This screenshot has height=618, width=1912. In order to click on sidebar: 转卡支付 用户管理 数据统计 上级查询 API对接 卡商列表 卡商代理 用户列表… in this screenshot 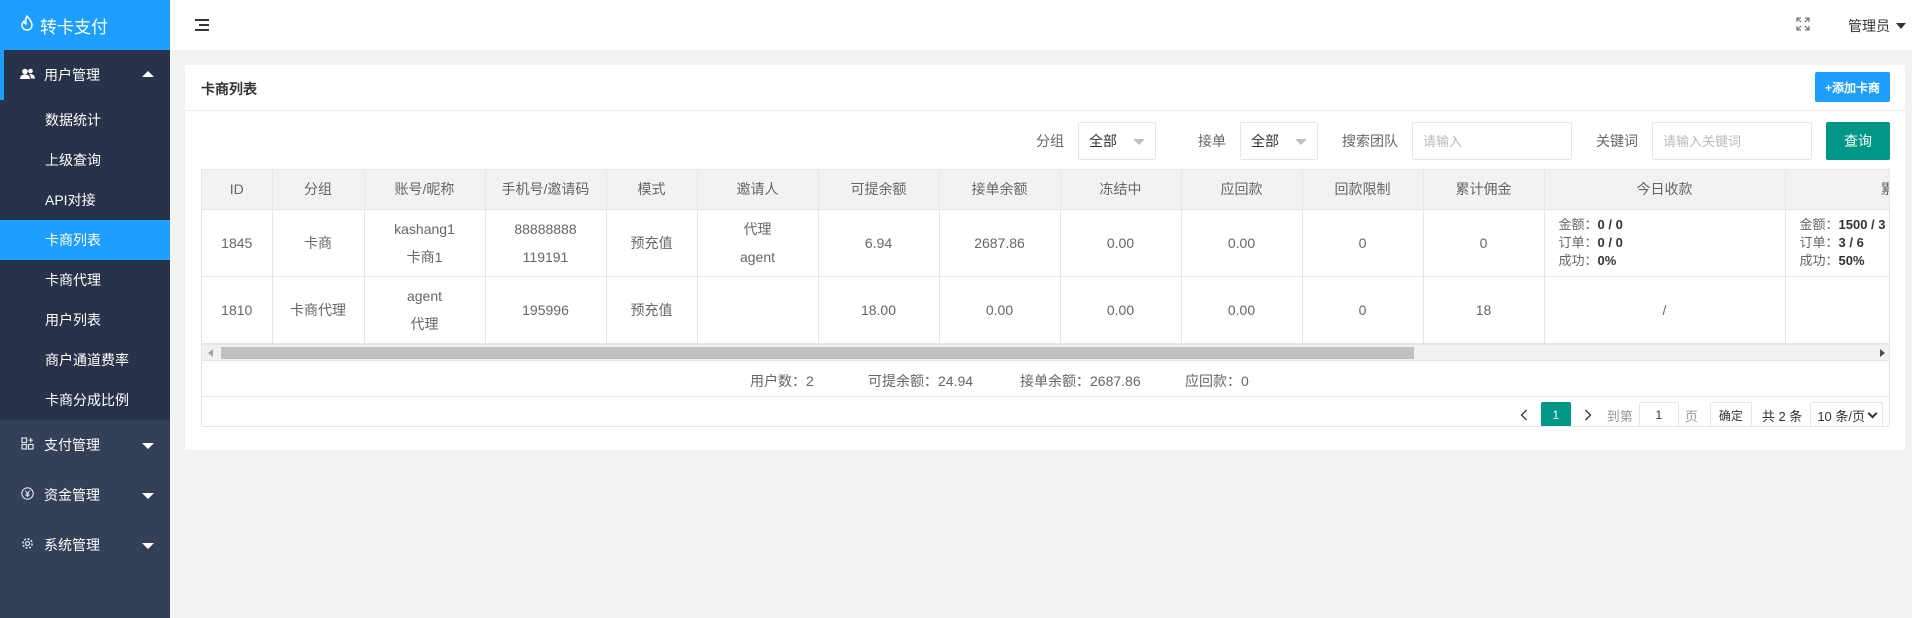, I will do `click(85, 309)`.